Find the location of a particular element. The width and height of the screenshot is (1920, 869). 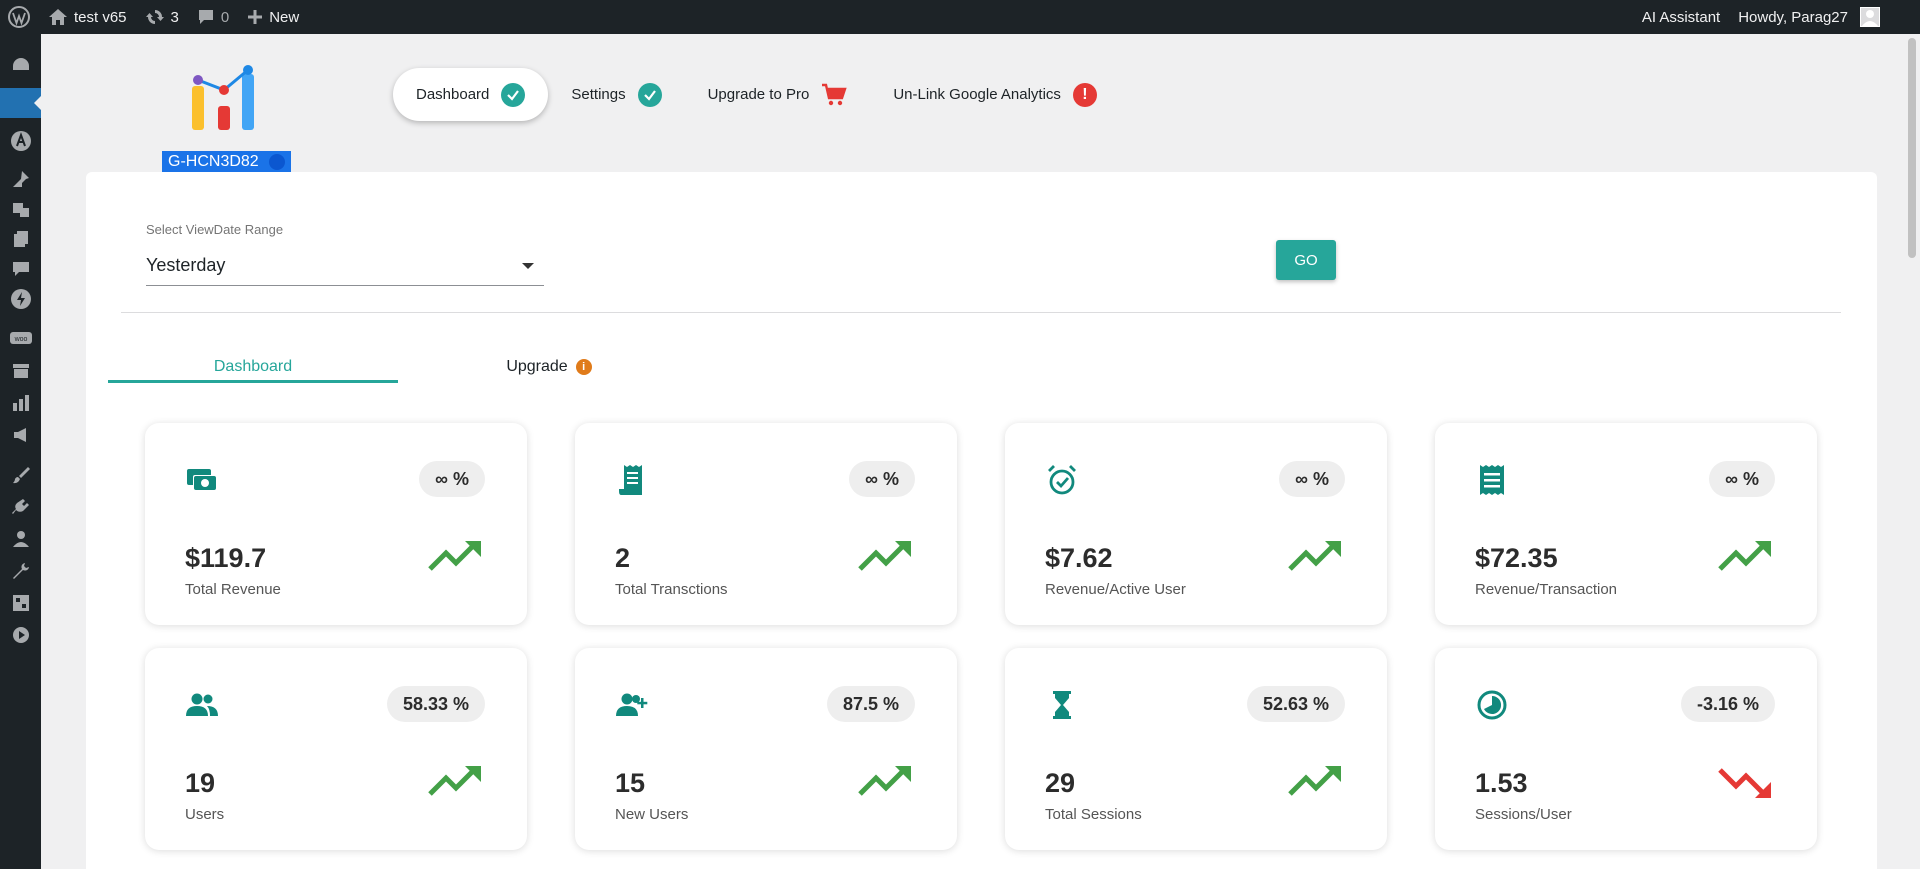

tab-upgrade: Upgrade i is located at coordinates (549, 367).